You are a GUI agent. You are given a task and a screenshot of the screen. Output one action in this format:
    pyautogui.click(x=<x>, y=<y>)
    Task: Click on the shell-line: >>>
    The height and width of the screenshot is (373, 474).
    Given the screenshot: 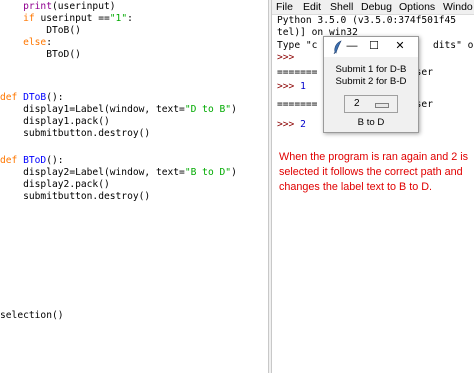 What is the action you would take?
    pyautogui.click(x=288, y=58)
    